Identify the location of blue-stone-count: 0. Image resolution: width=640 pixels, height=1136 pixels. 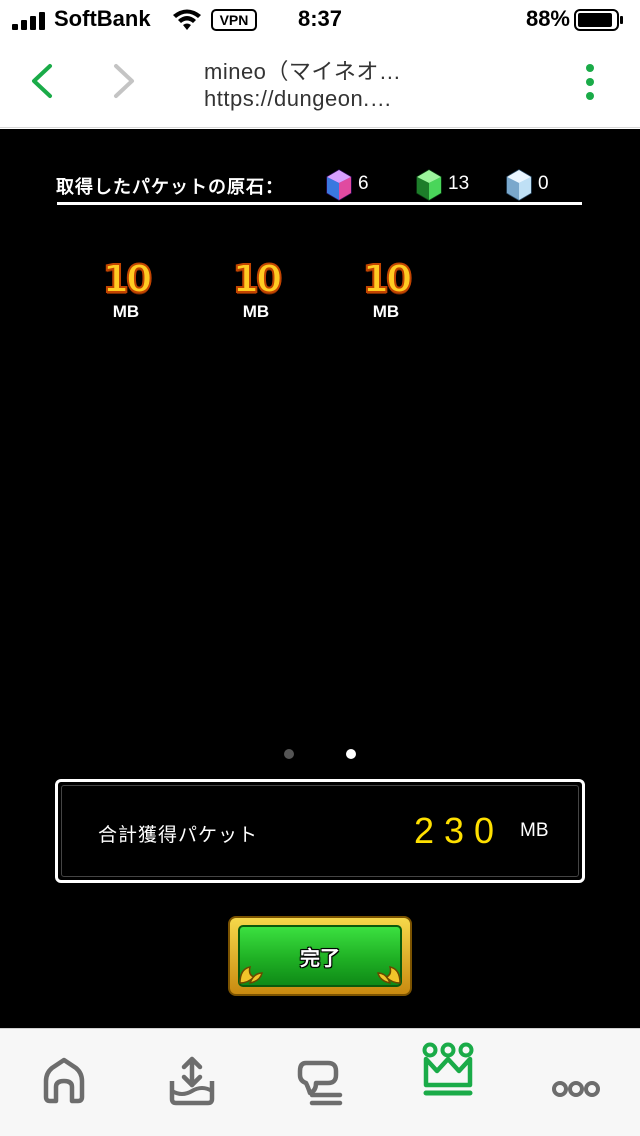
(543, 183).